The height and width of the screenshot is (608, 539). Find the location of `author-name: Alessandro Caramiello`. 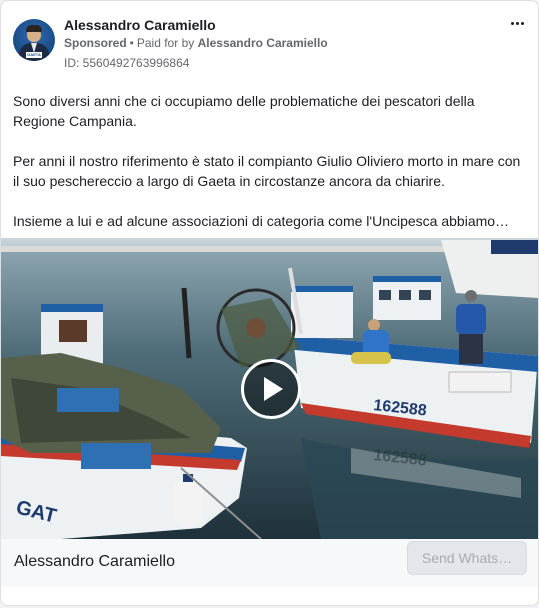

author-name: Alessandro Caramiello is located at coordinates (140, 25).